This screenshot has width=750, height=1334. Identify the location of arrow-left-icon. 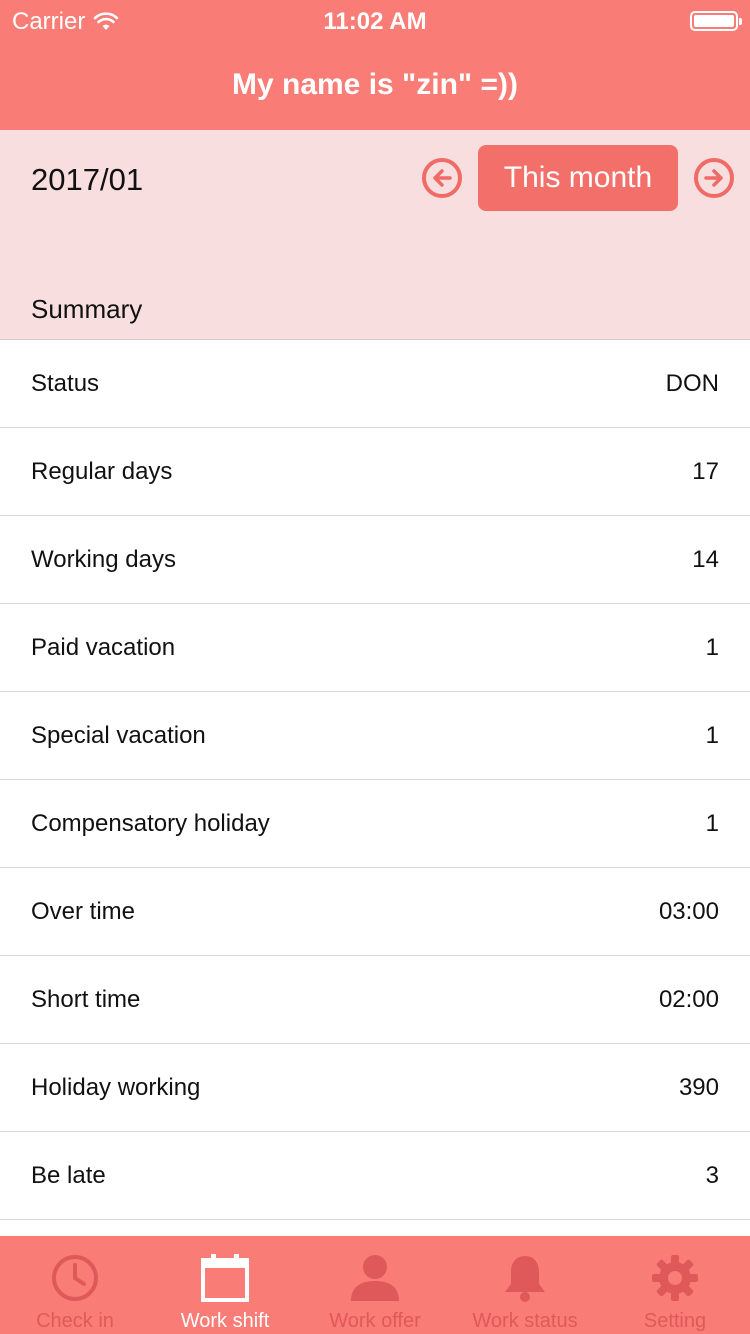
(442, 178).